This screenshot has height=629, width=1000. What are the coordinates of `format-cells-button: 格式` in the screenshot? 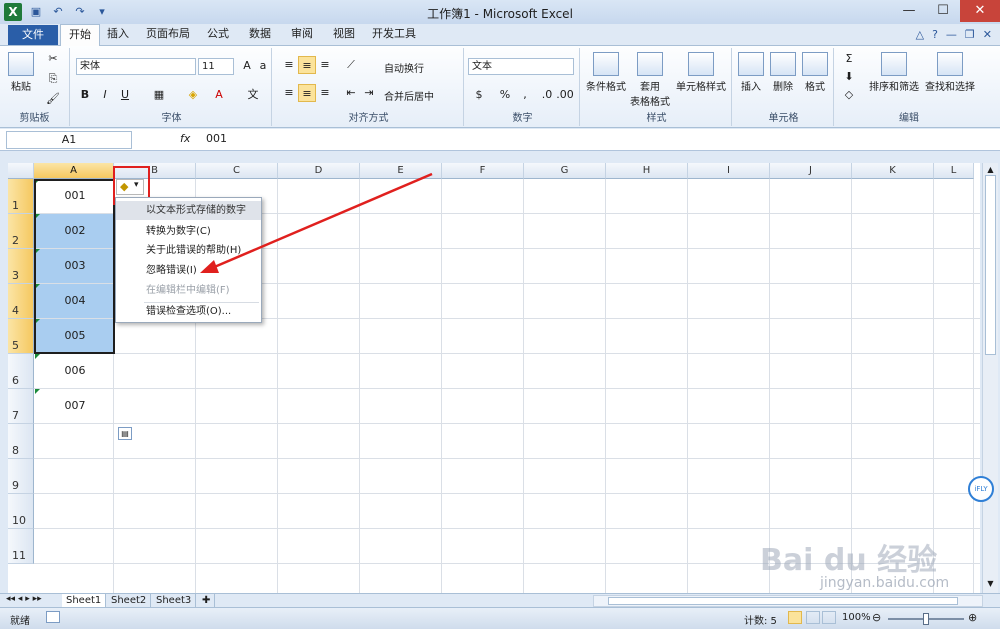 It's located at (815, 72).